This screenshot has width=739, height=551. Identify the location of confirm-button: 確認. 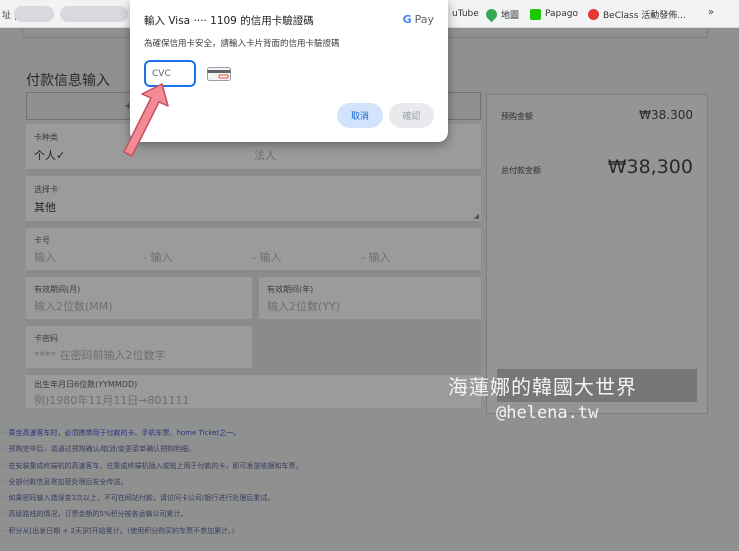
(411, 115).